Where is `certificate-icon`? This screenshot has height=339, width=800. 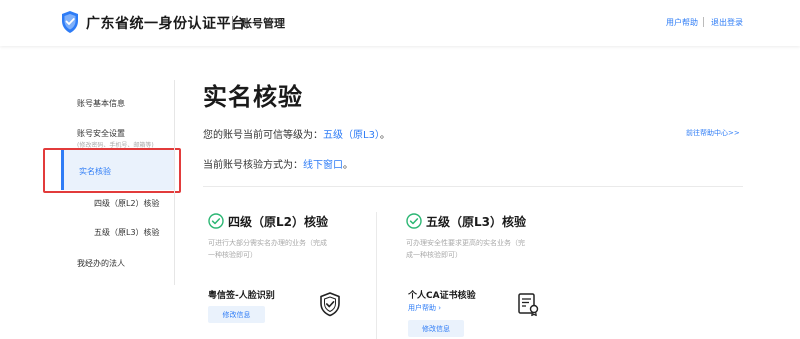
certificate-icon is located at coordinates (528, 305).